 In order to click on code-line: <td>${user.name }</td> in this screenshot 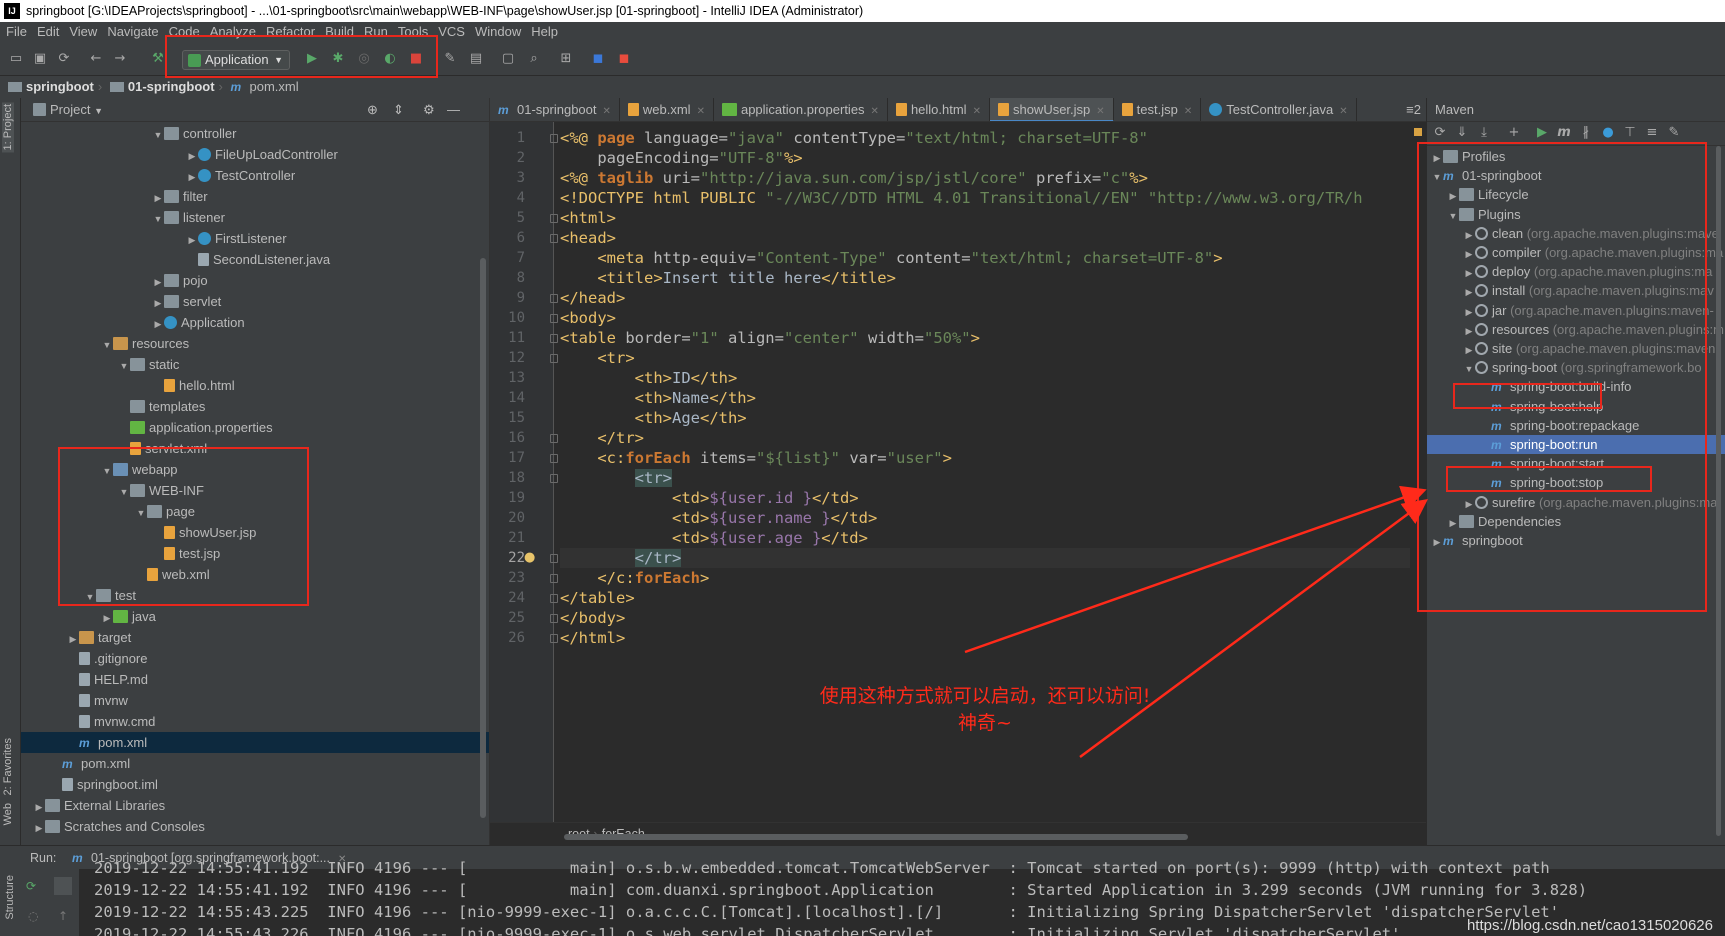, I will do `click(718, 518)`.